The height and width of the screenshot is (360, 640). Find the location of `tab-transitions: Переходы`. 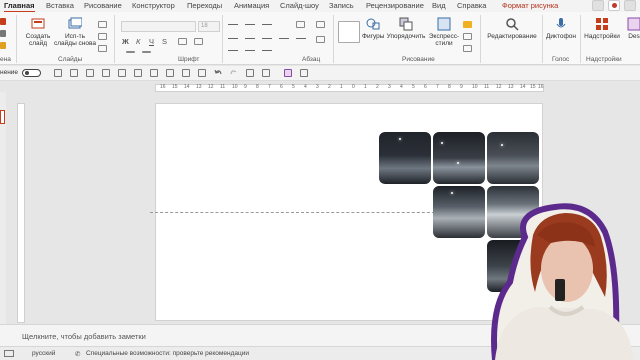

tab-transitions: Переходы is located at coordinates (204, 5).